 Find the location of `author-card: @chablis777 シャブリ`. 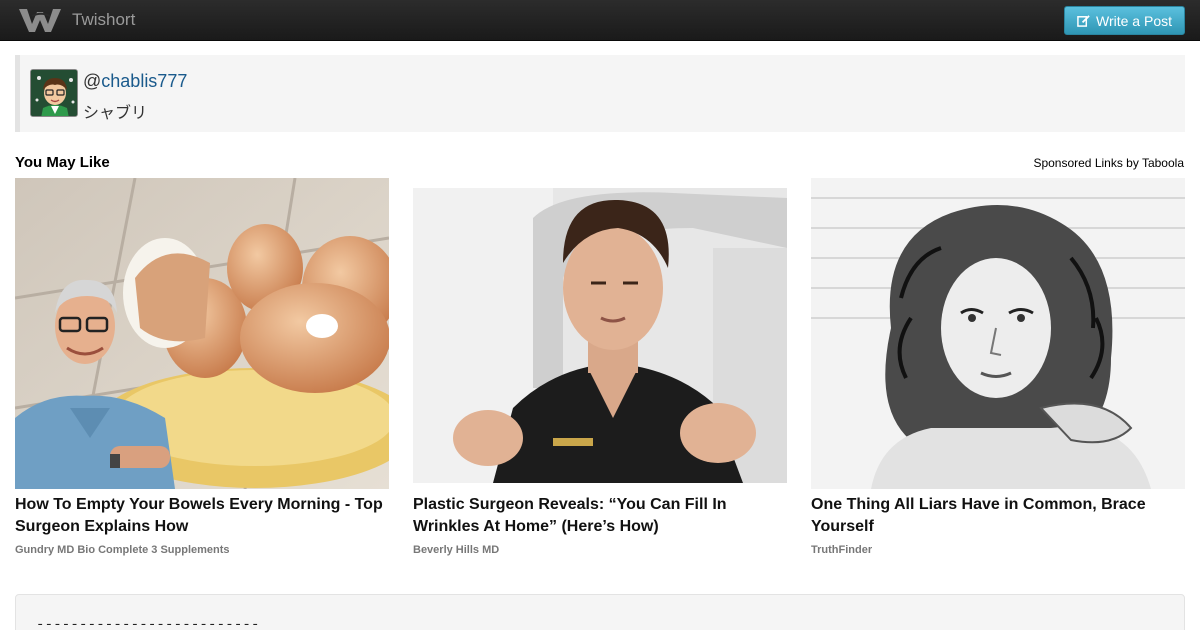

author-card: @chablis777 シャブリ is located at coordinates (600, 93).